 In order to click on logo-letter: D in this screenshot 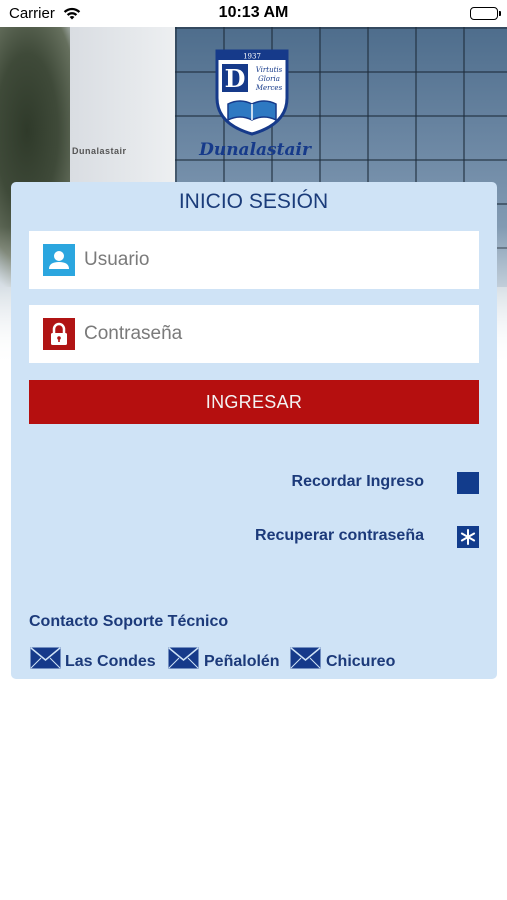, I will do `click(235, 78)`.